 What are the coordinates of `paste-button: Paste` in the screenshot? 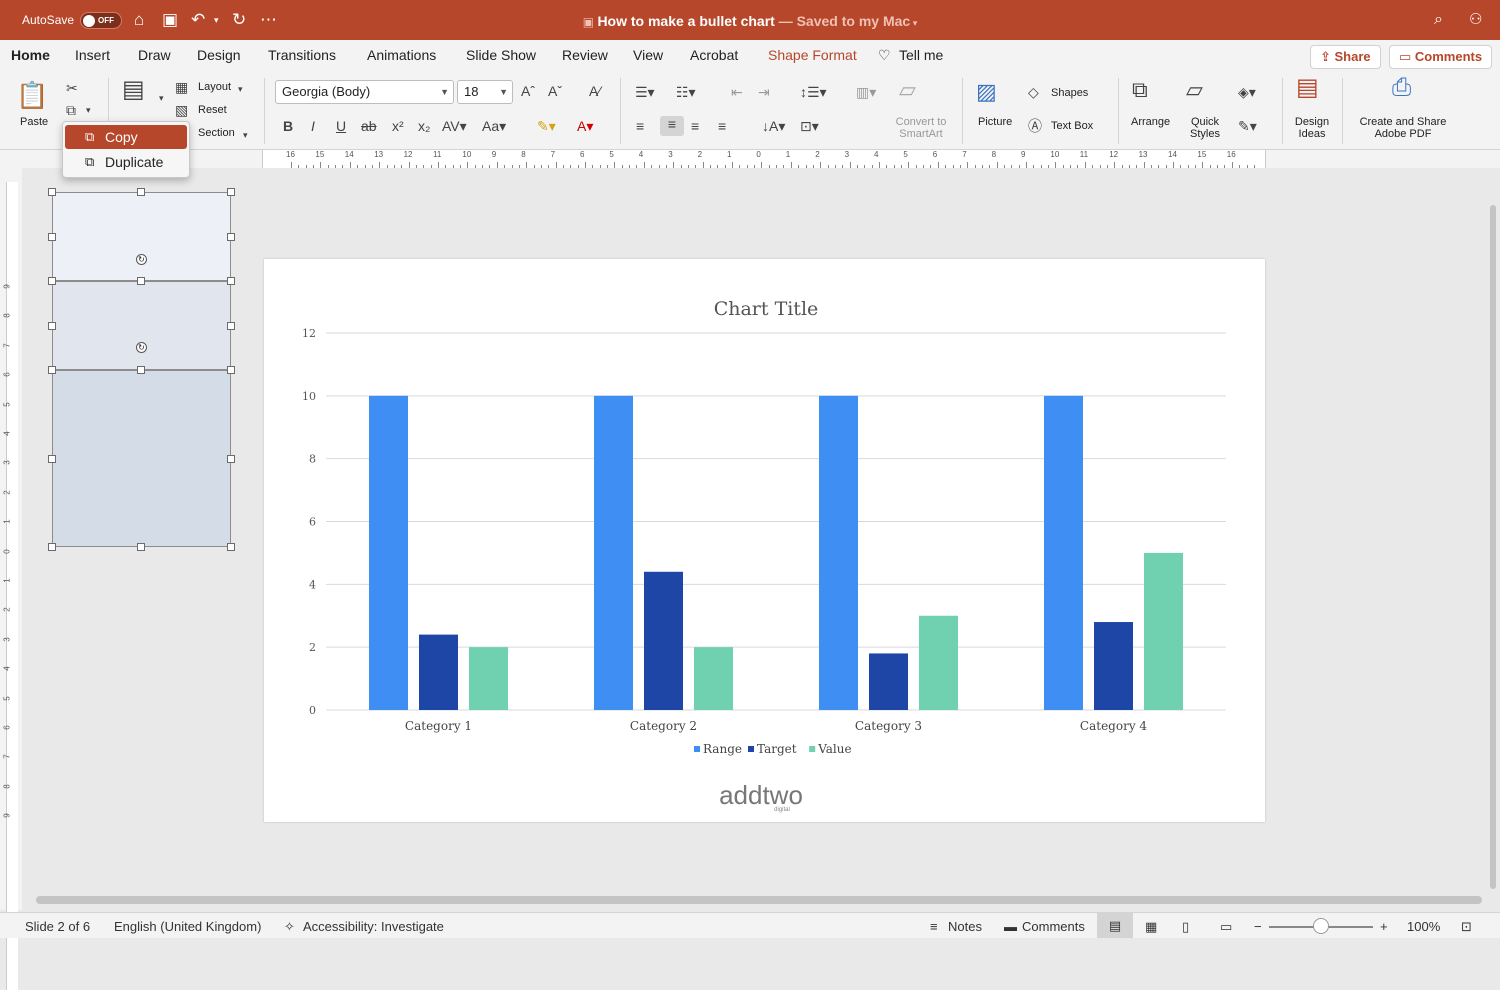 It's located at (34, 122).